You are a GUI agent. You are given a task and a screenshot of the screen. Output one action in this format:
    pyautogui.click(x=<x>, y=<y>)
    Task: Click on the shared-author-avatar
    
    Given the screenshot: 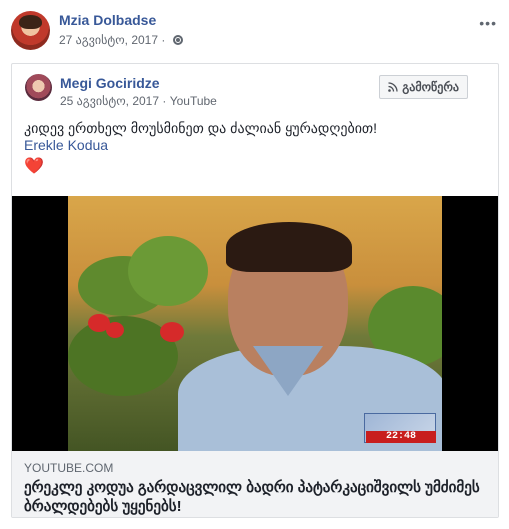 What is the action you would take?
    pyautogui.click(x=38, y=87)
    